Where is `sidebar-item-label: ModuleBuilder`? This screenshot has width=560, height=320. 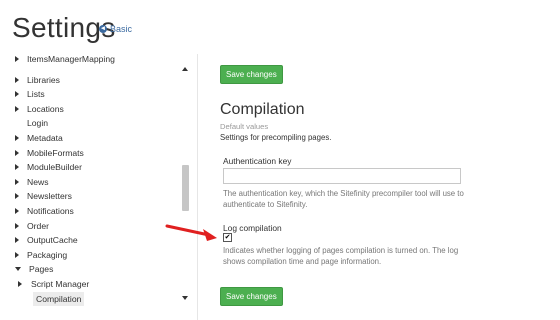
sidebar-item-label: ModuleBuilder is located at coordinates (54, 167).